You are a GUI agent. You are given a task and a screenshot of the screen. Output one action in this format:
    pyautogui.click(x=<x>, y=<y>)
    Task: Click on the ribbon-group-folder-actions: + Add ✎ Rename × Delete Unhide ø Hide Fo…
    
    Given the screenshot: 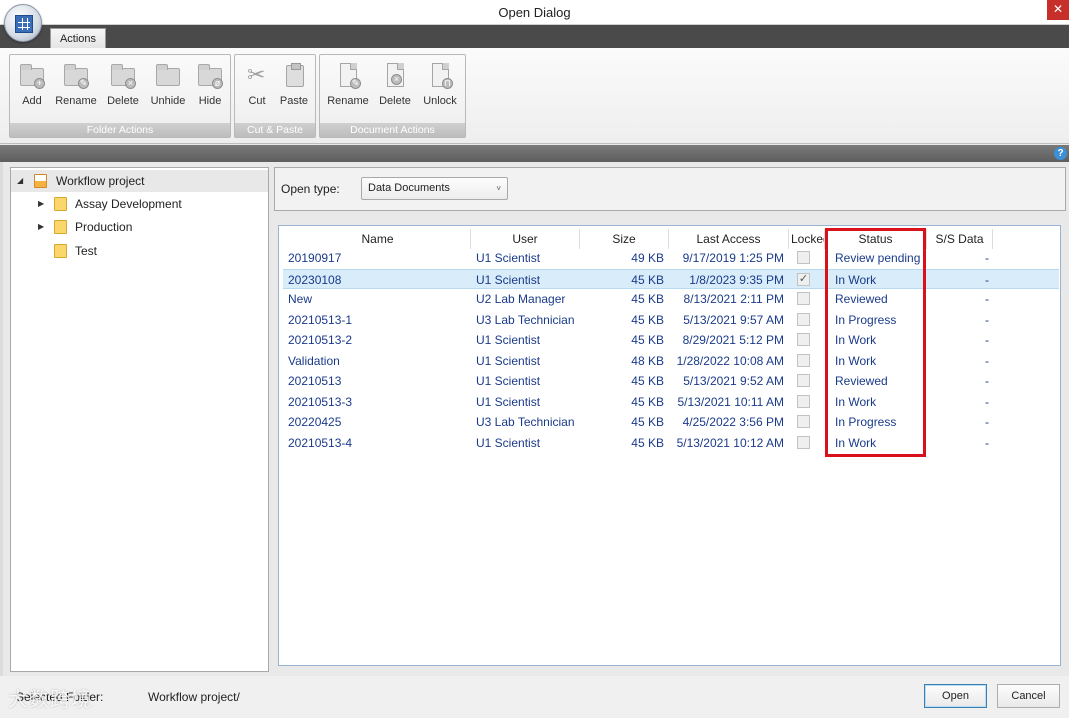 What is the action you would take?
    pyautogui.click(x=120, y=96)
    